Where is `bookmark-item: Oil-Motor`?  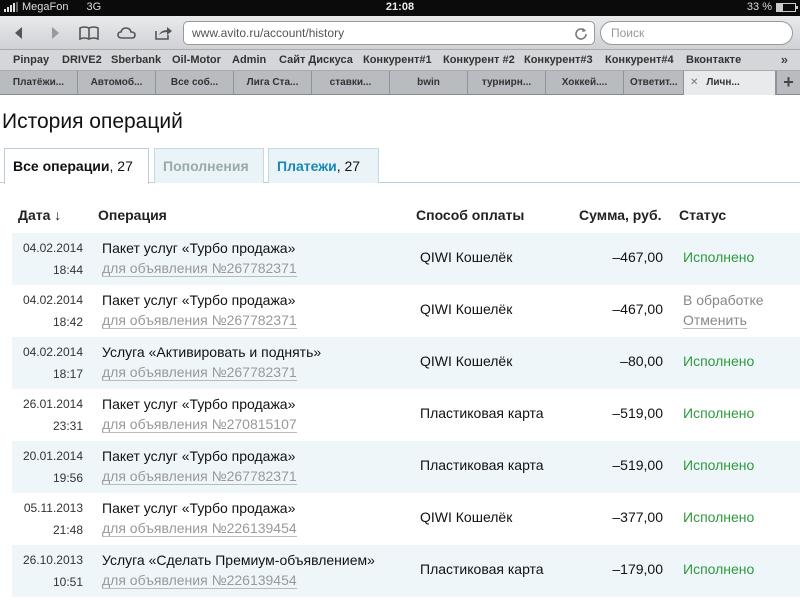
bookmark-item: Oil-Motor is located at coordinates (196, 60).